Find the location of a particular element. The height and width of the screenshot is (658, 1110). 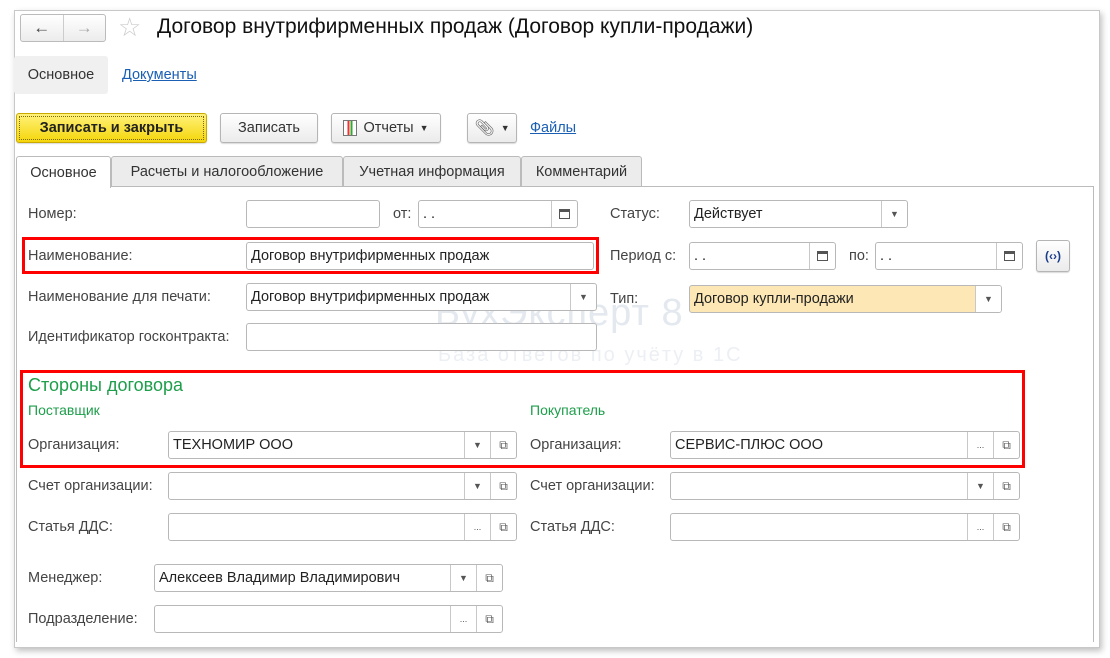

panel-tab-documents: Документы is located at coordinates (159, 75).